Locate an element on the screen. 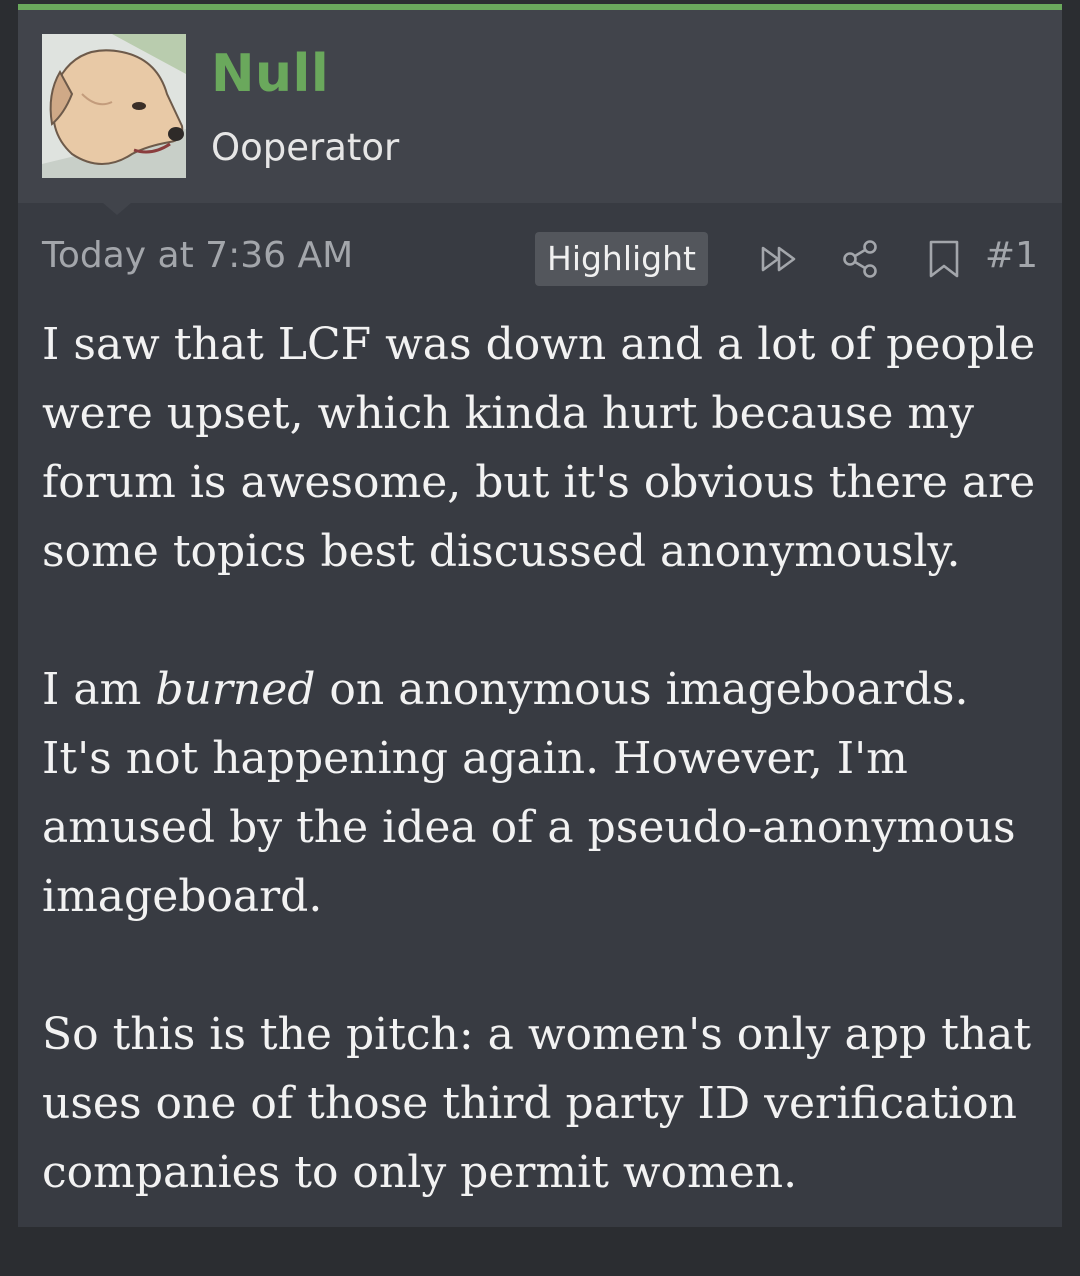 The image size is (1080, 1276). post-timestamp: Today at 7:36 AM is located at coordinates (197, 255).